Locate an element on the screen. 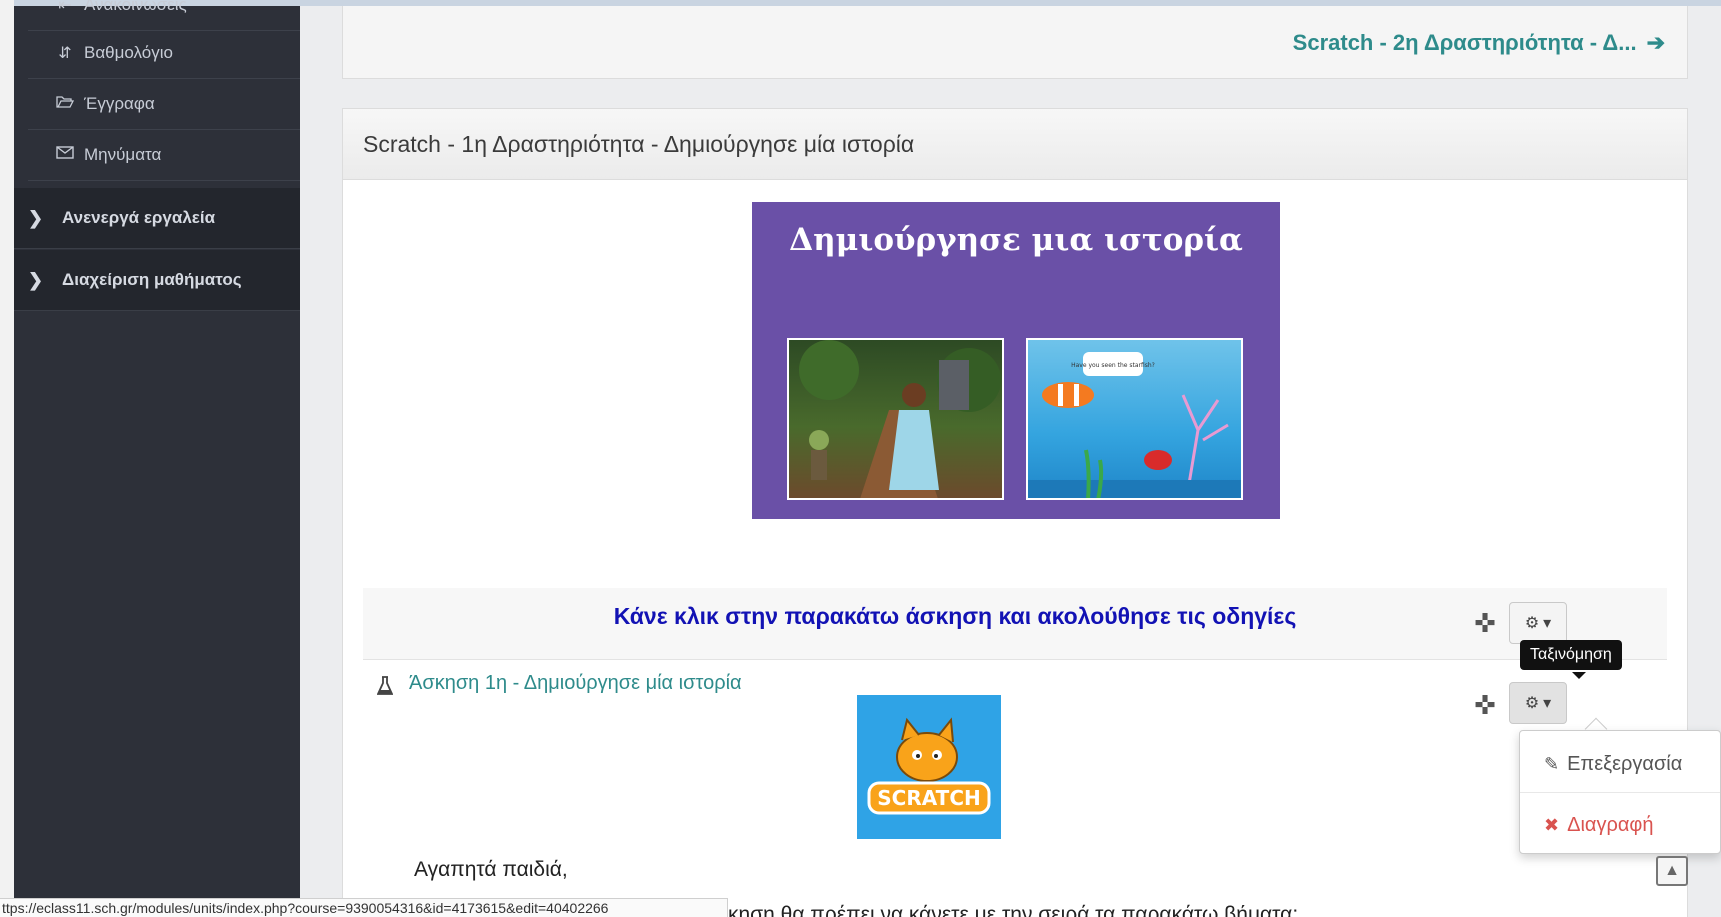  sidebar-item-label: Έγγραφα is located at coordinates (119, 103).